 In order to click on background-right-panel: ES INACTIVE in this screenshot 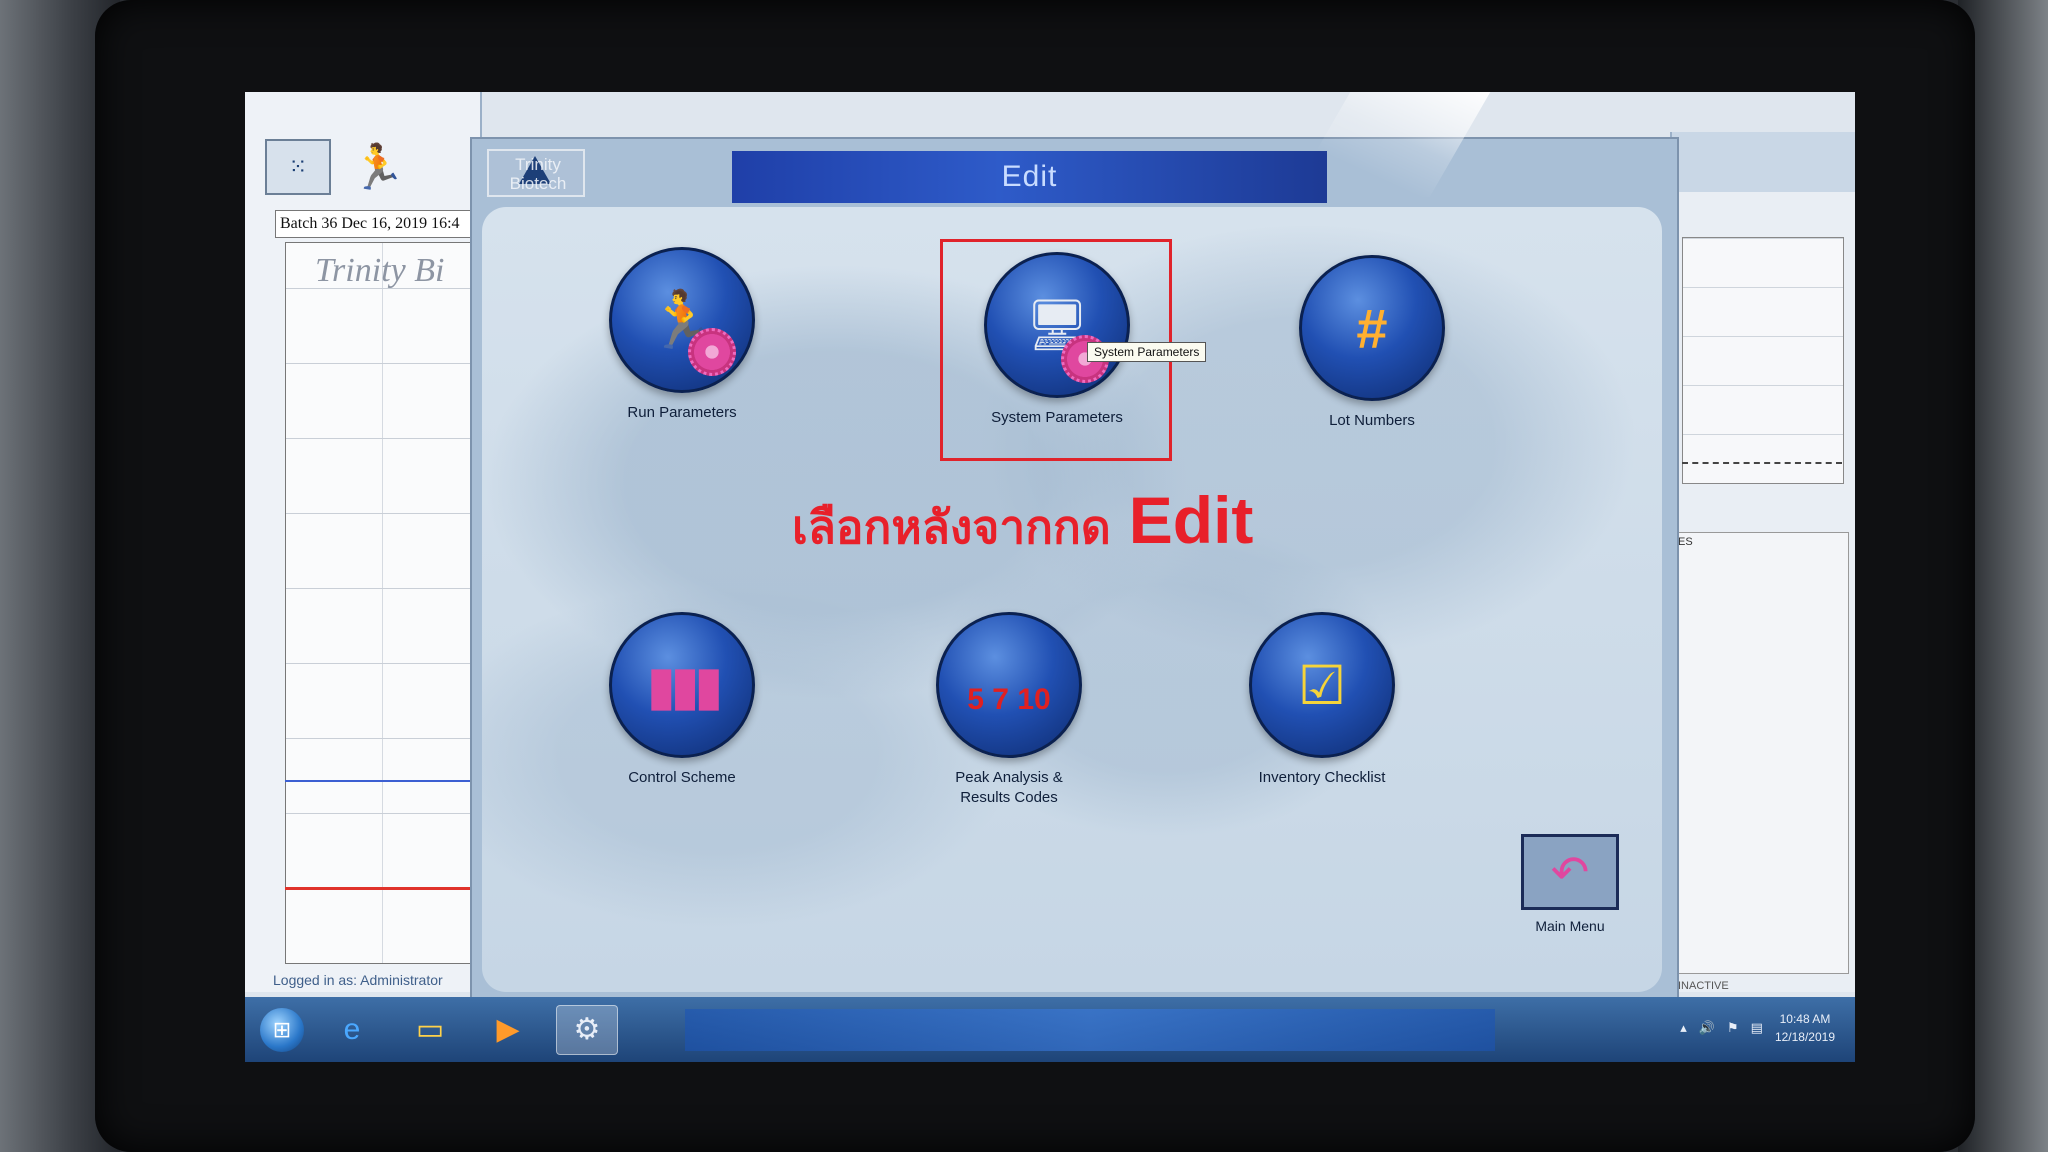, I will do `click(1762, 562)`.